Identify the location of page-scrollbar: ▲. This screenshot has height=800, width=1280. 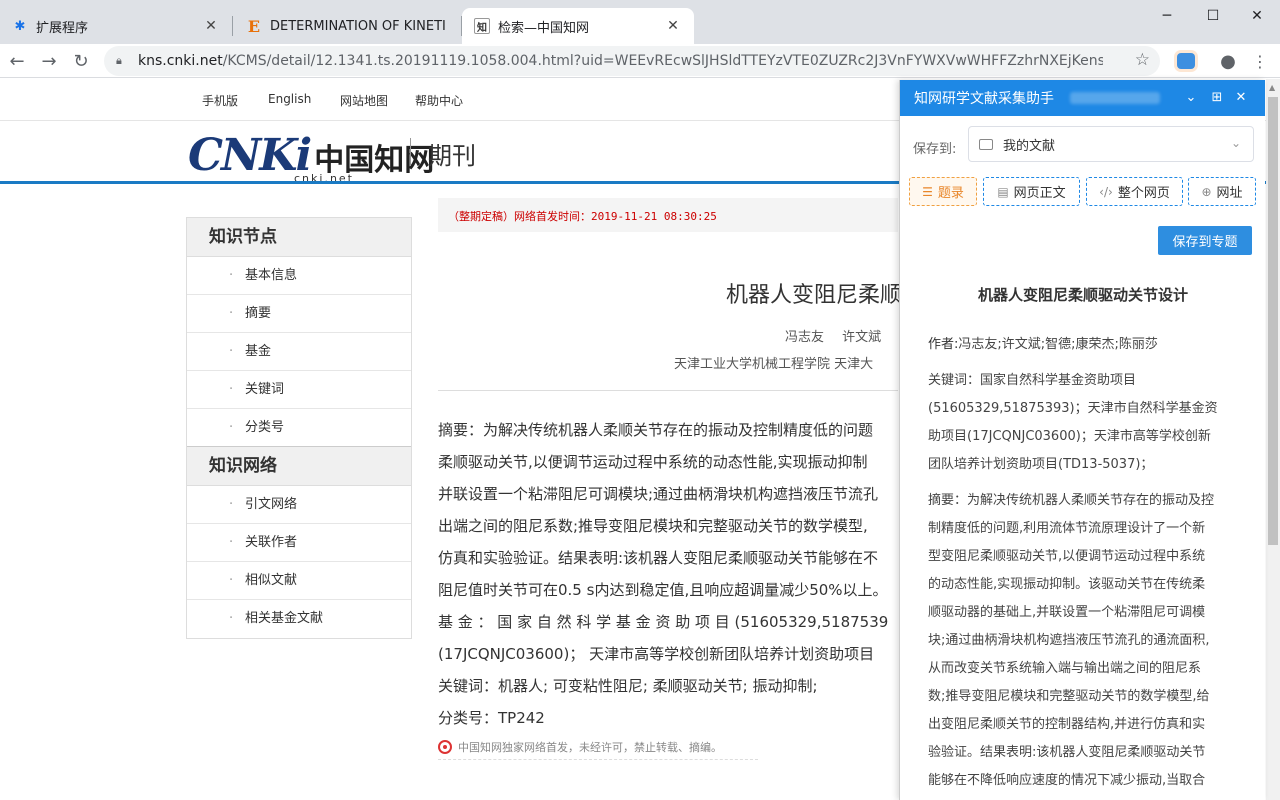
(1273, 439).